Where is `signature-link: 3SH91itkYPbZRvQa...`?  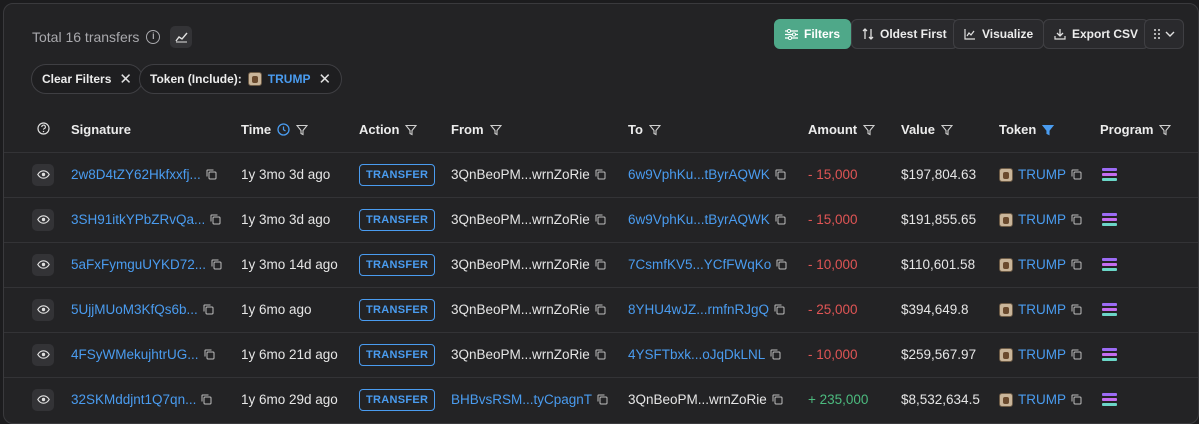
signature-link: 3SH91itkYPbZRvQa... is located at coordinates (138, 219).